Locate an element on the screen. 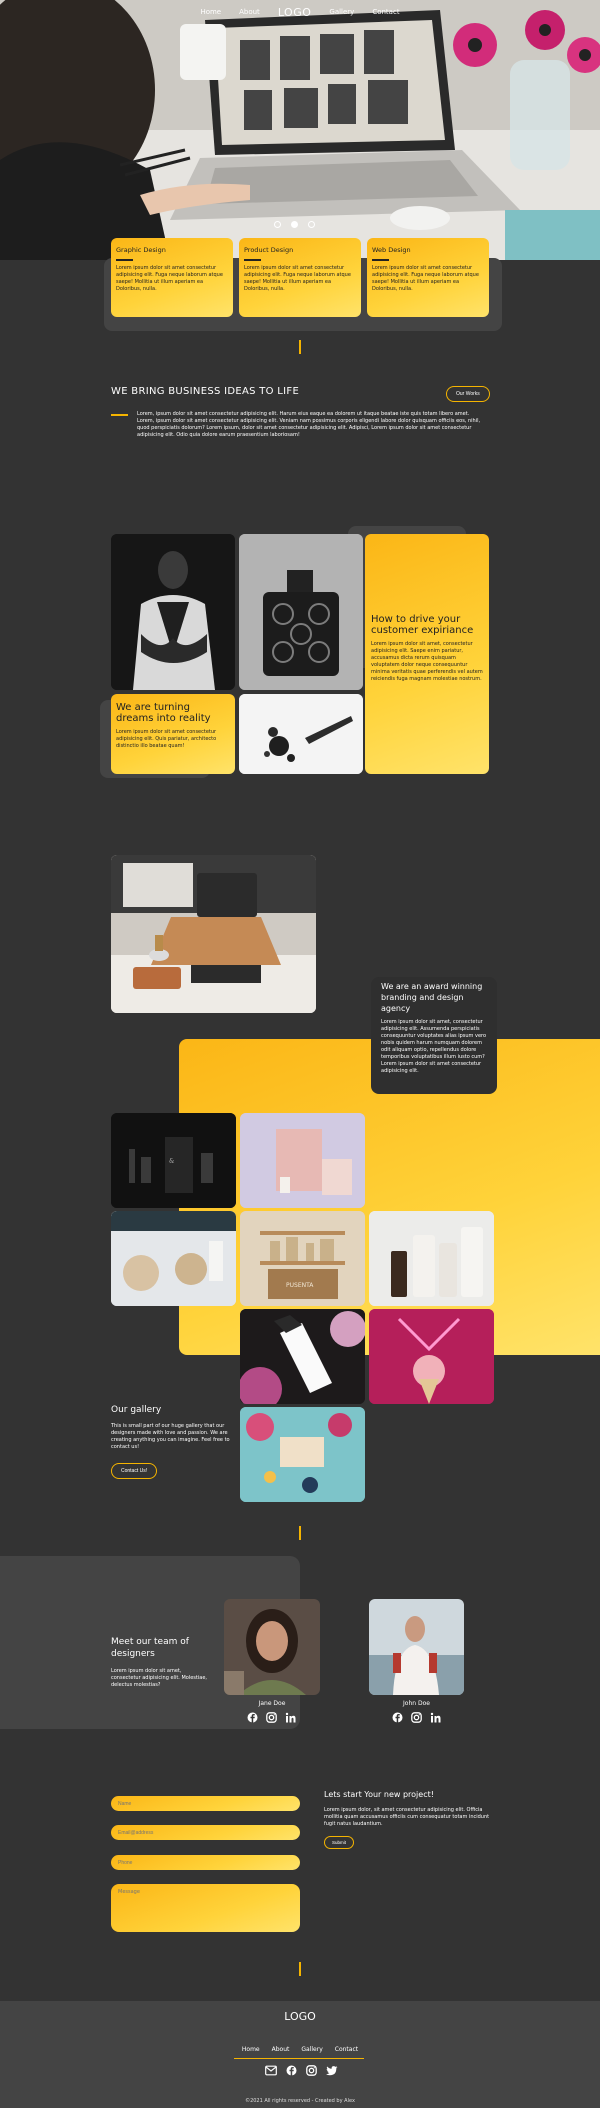  gallery-photo-dark-products: & is located at coordinates (173, 1160).